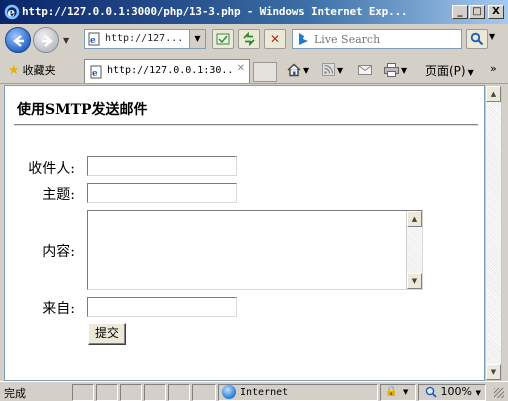 Image resolution: width=508 pixels, height=401 pixels. What do you see at coordinates (391, 69) in the screenshot?
I see `printer-icon` at bounding box center [391, 69].